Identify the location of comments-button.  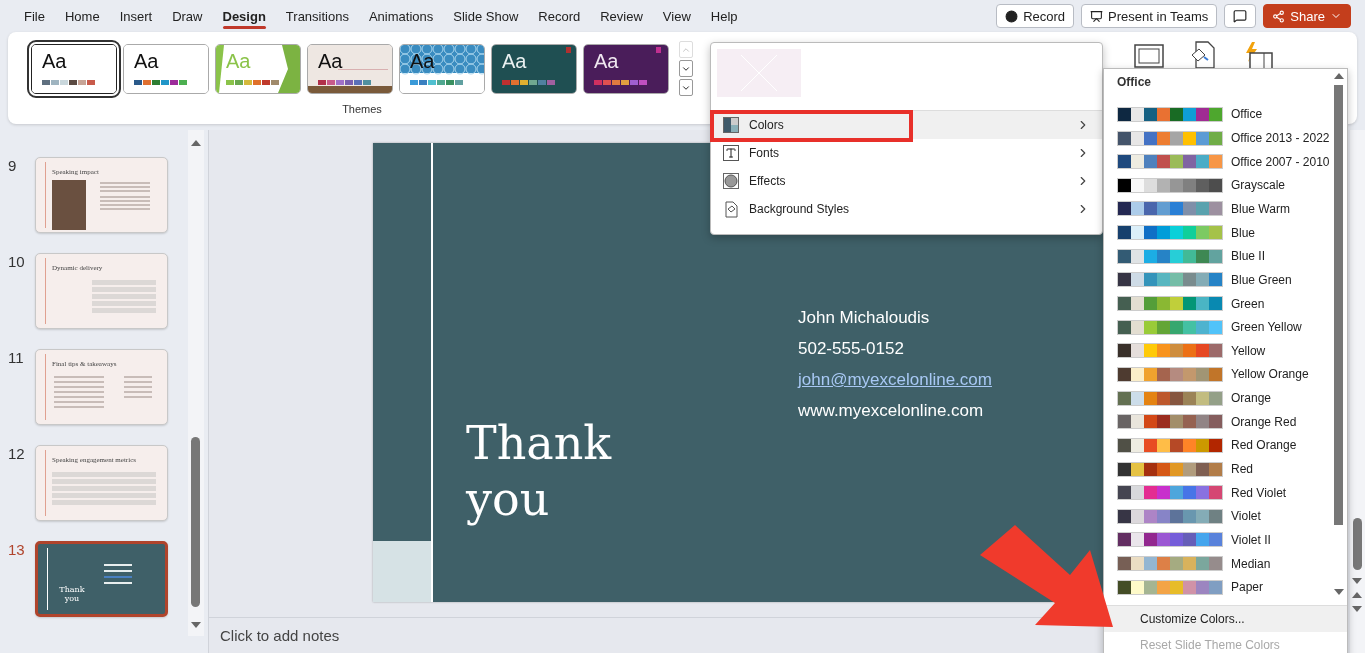
(1240, 16).